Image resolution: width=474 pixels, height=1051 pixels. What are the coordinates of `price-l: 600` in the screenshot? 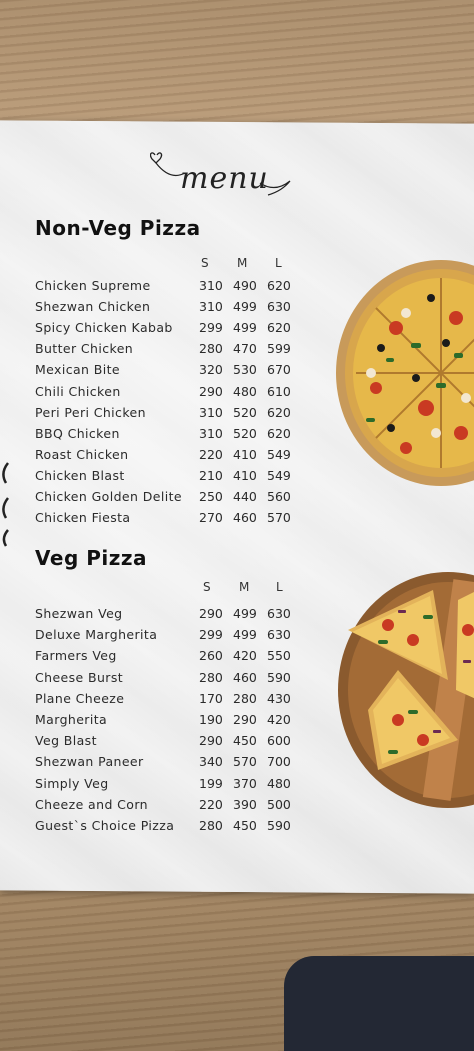 It's located at (279, 741).